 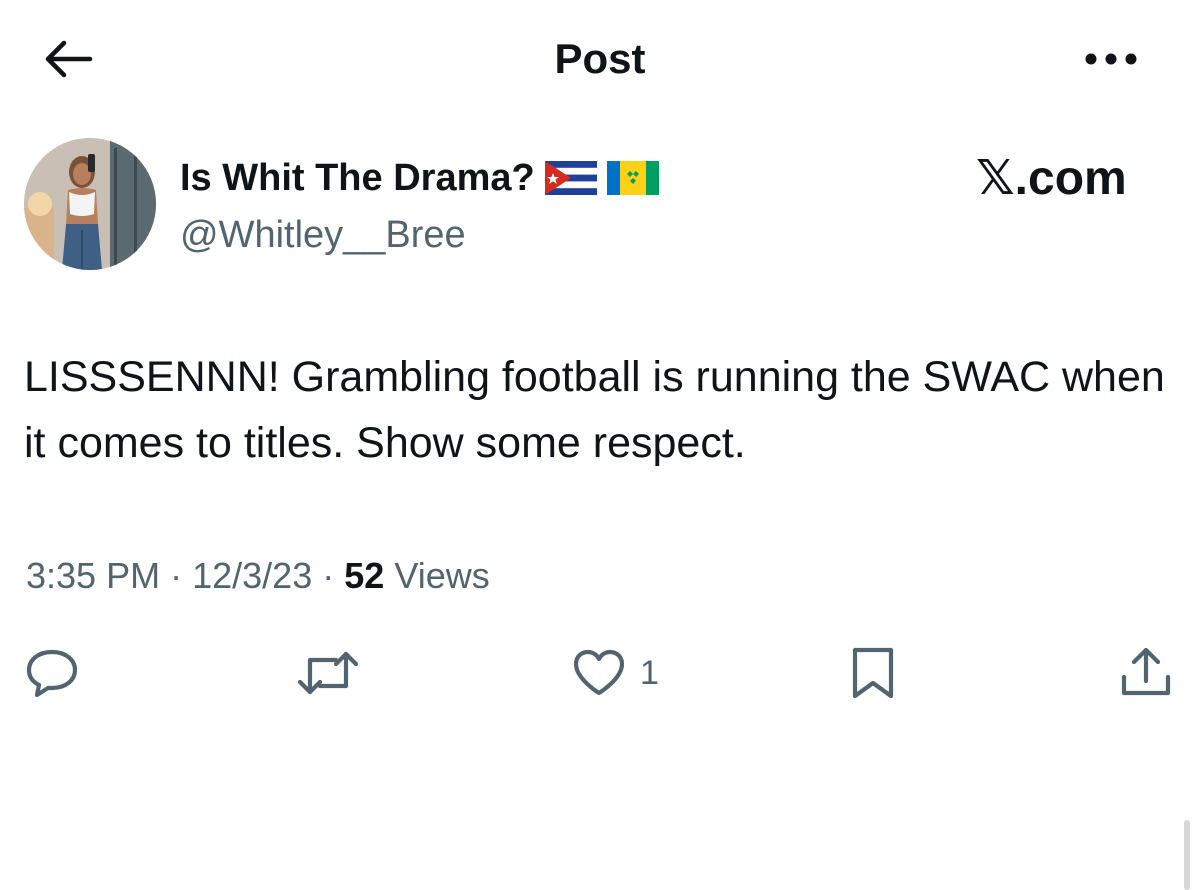 I want to click on like-count: 1, so click(x=649, y=672).